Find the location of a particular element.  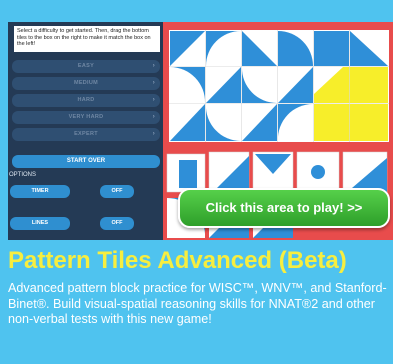

difficulty-label: VERY HARD is located at coordinates (86, 117).